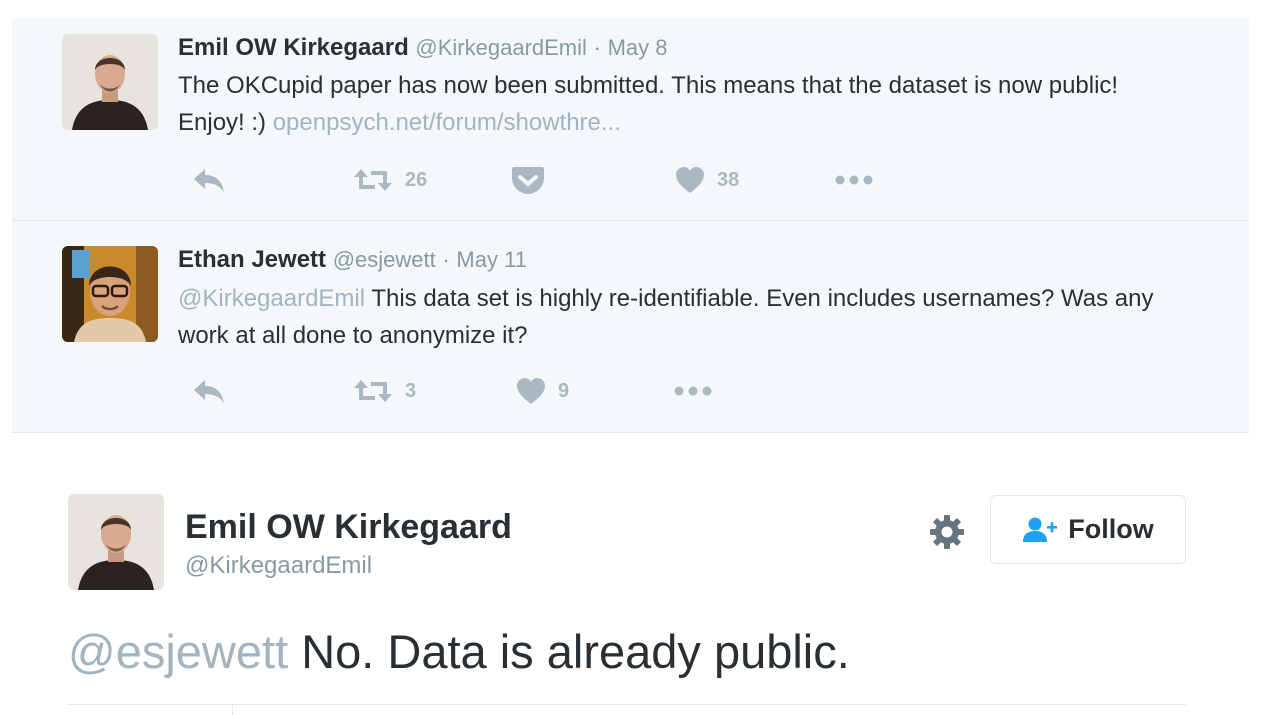  Describe the element at coordinates (252, 259) in the screenshot. I see `author-name: Ethan Jewett` at that location.